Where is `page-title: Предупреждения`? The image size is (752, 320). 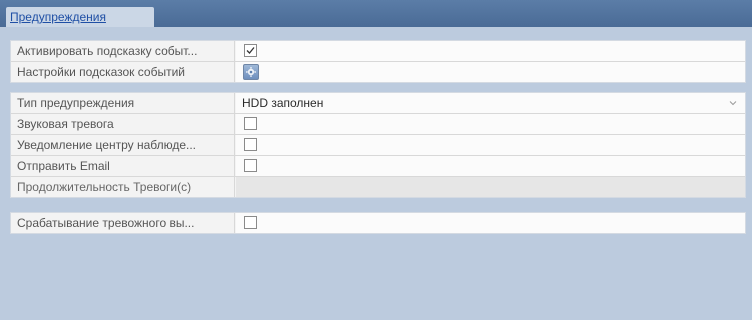 page-title: Предупреждения is located at coordinates (58, 17).